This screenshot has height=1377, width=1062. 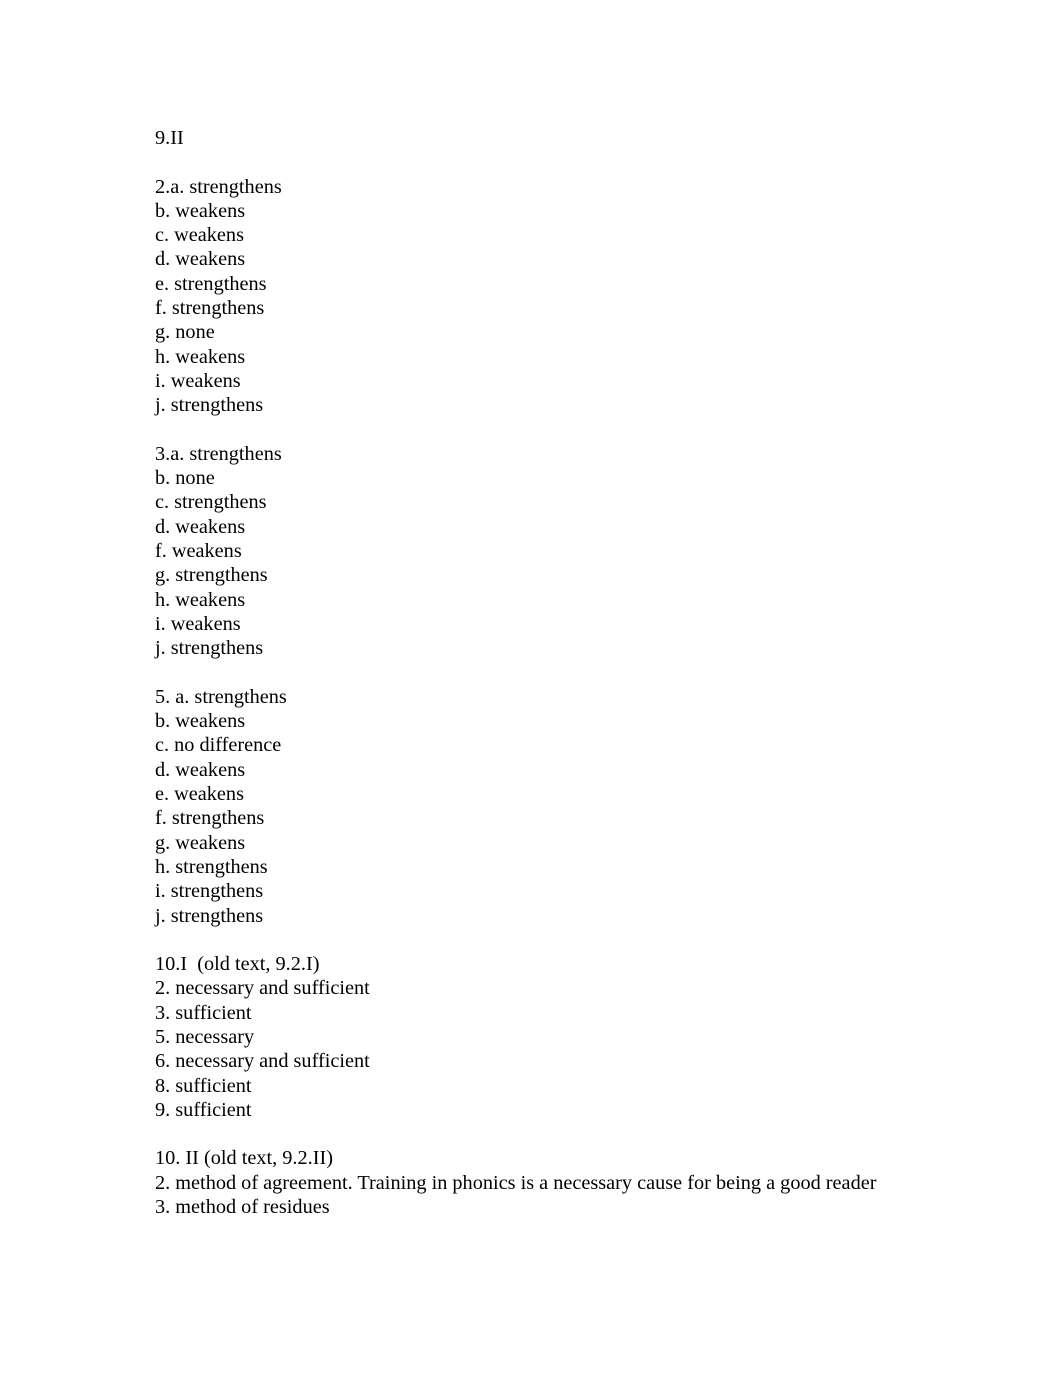 What do you see at coordinates (200, 842) in the screenshot?
I see `text-line: g. weakens` at bounding box center [200, 842].